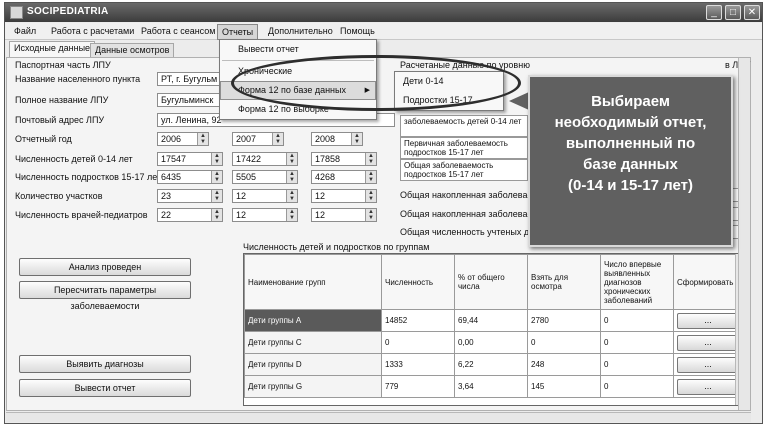 The image size is (769, 429). Describe the element at coordinates (378, 417) in the screenshot. I see `panel-horizontal-scrollbar` at that location.